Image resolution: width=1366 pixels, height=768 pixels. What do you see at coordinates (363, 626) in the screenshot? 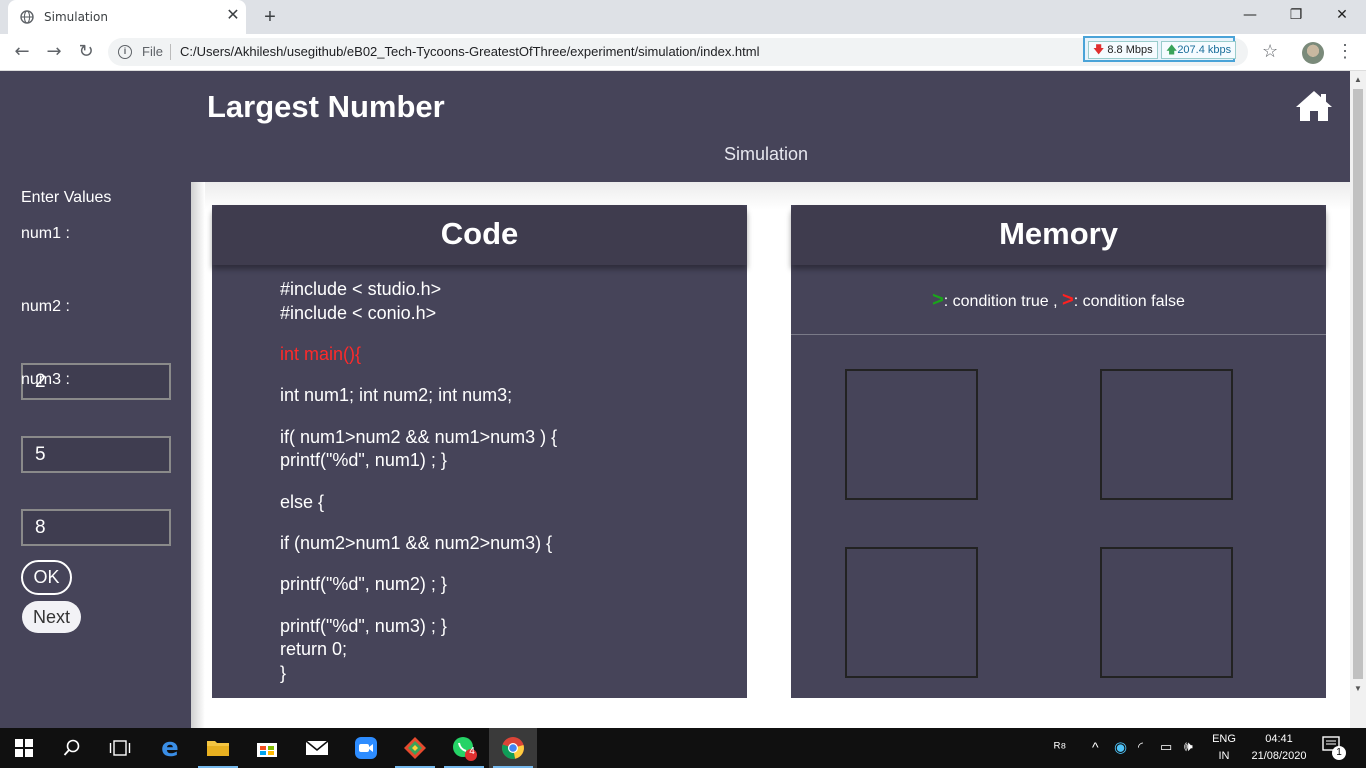
I see `code-line: printf("%d", num3) ; }` at bounding box center [363, 626].